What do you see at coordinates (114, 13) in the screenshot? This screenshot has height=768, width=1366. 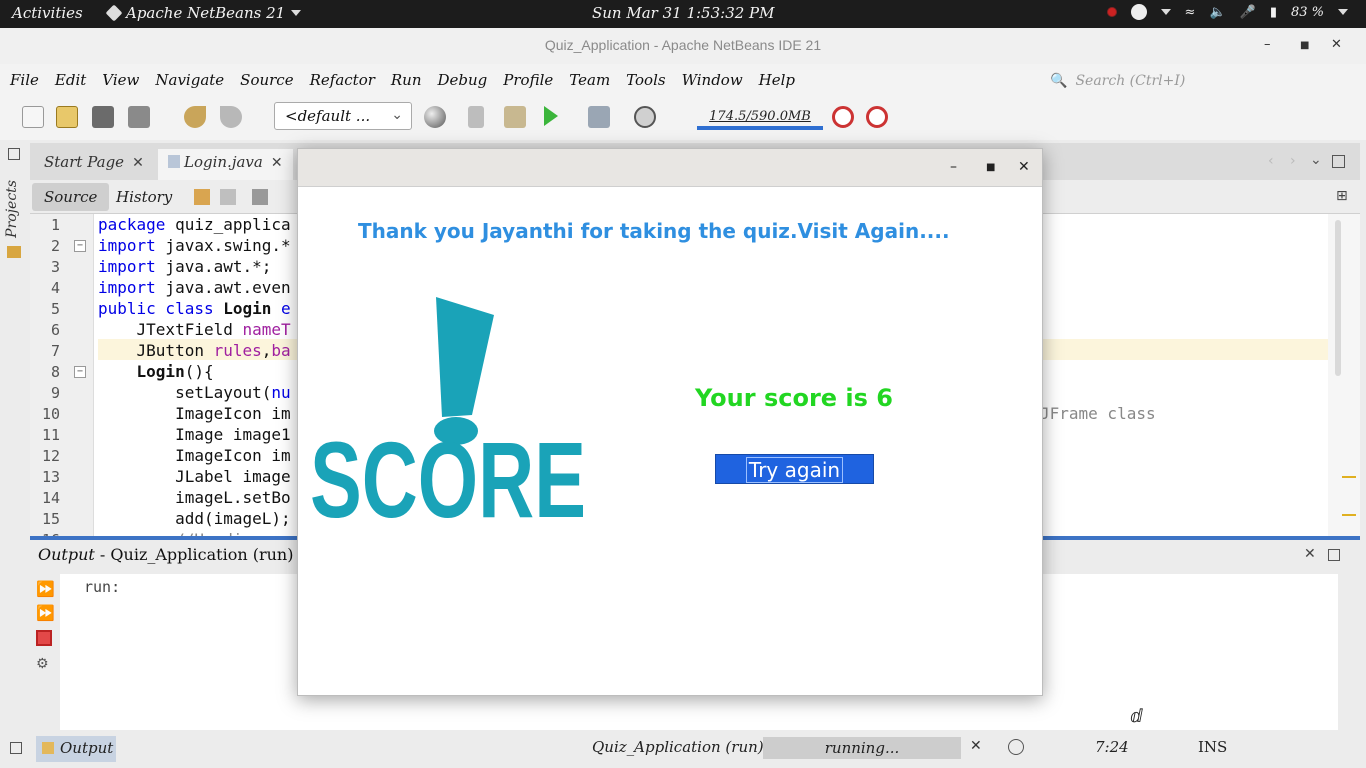 I see `netbeans-app-icon` at bounding box center [114, 13].